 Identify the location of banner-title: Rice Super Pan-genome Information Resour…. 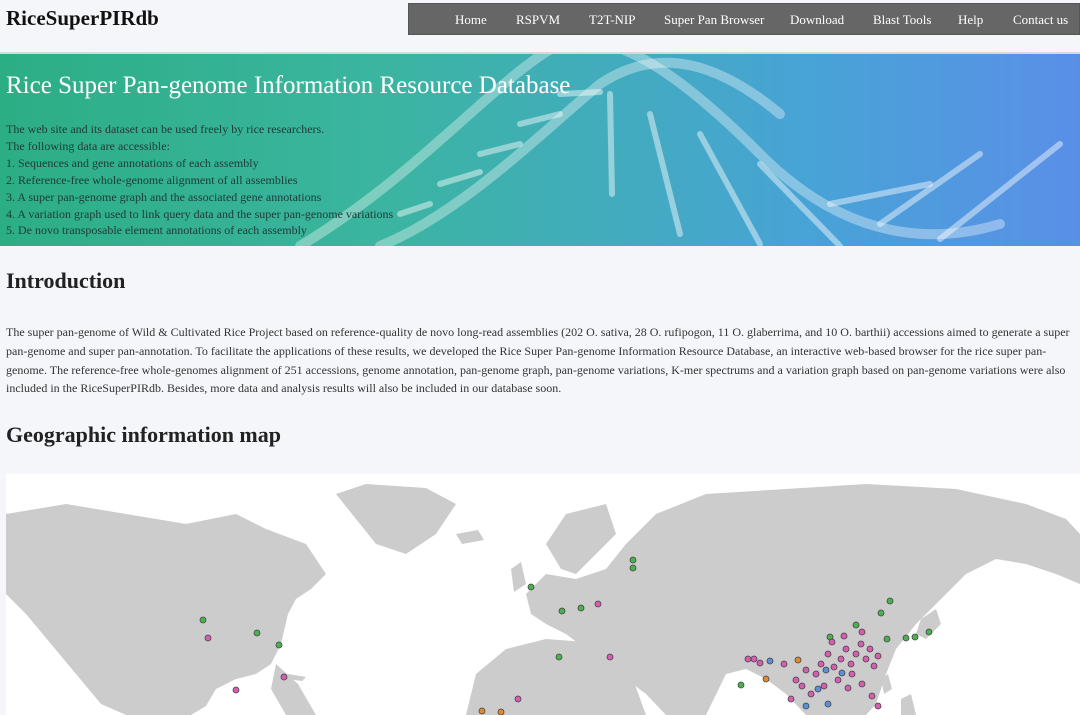
(288, 85).